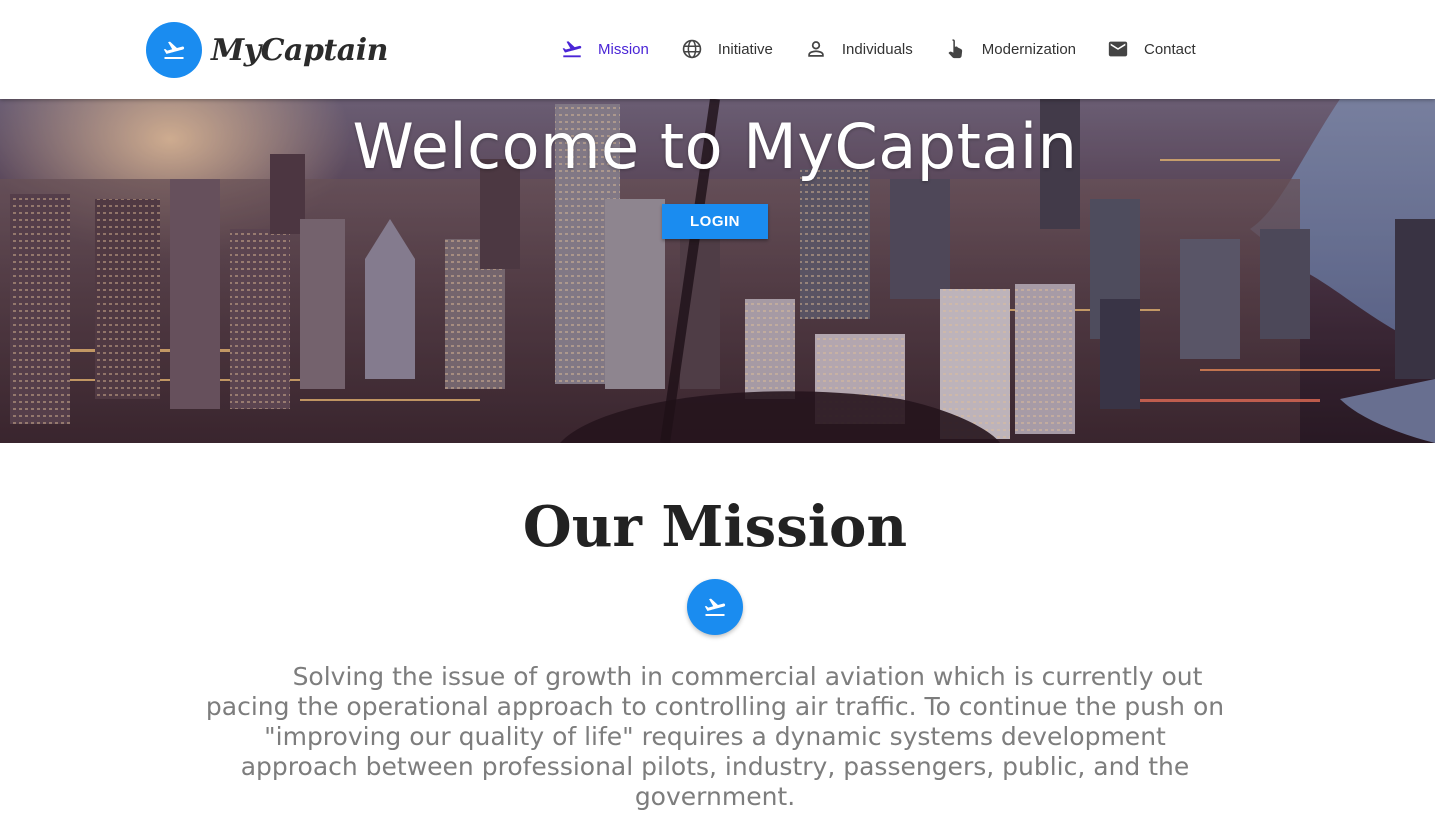 This screenshot has height=820, width=1435. Describe the element at coordinates (816, 49) in the screenshot. I see `person-icon` at that location.